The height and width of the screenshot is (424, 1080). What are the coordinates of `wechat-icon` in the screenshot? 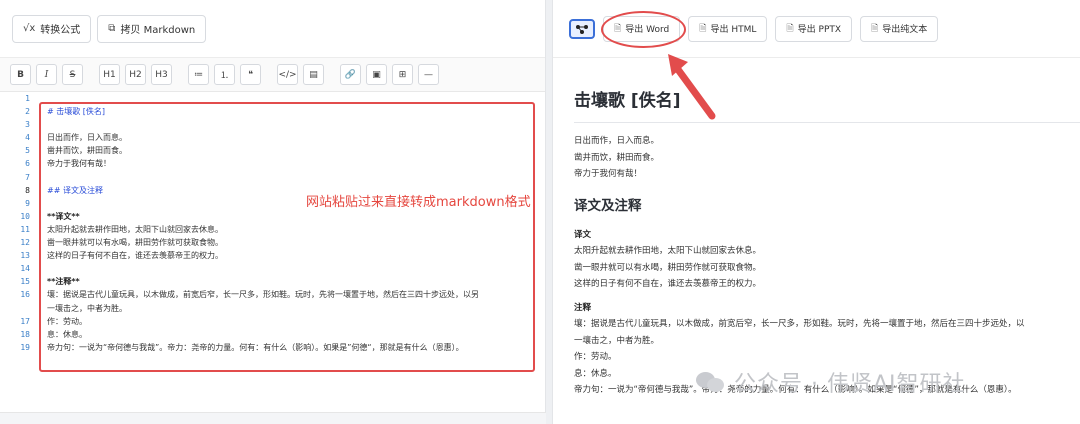 It's located at (711, 382).